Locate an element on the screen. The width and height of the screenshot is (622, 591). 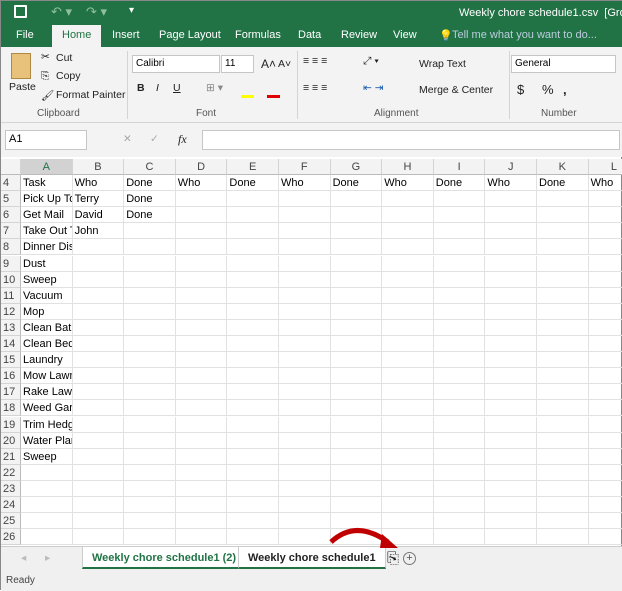
cell-L22 is located at coordinates (605, 473).